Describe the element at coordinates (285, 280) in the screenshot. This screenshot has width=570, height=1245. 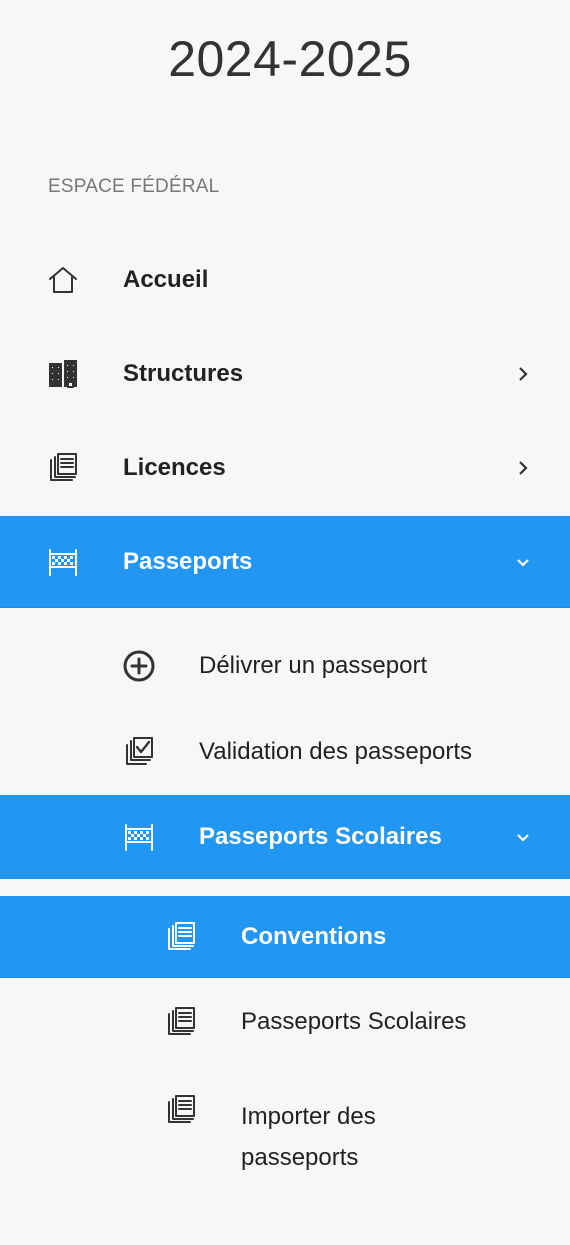
I see `sidebar-item-accueil: Accueil` at that location.